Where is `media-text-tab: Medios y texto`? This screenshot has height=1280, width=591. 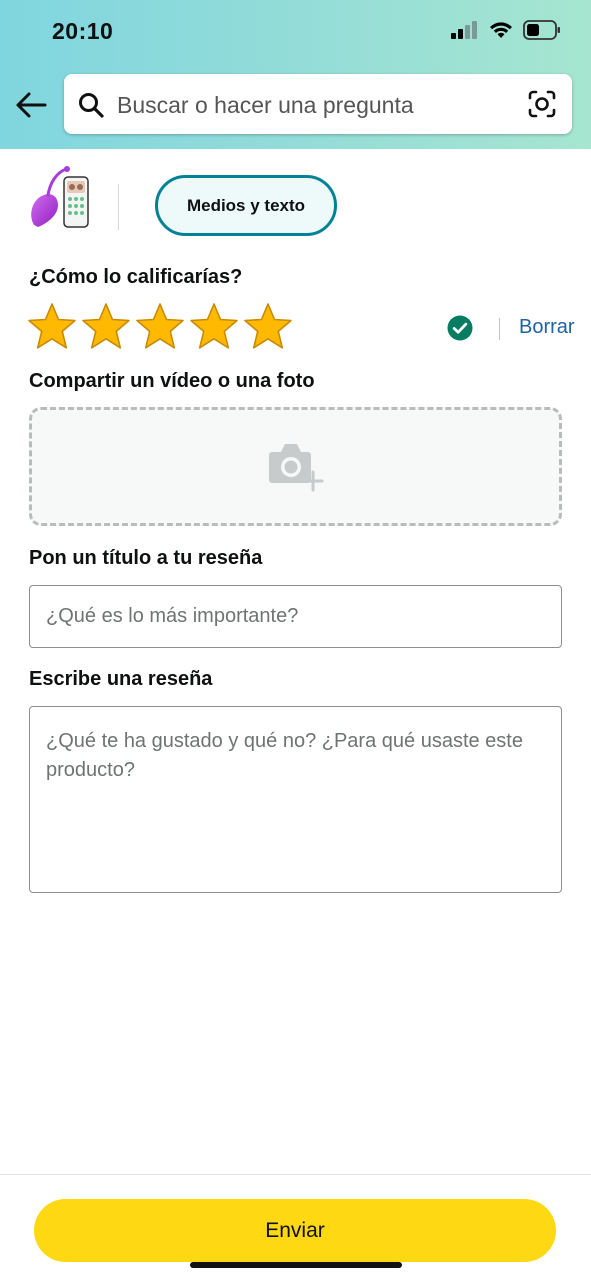 media-text-tab: Medios y texto is located at coordinates (246, 205).